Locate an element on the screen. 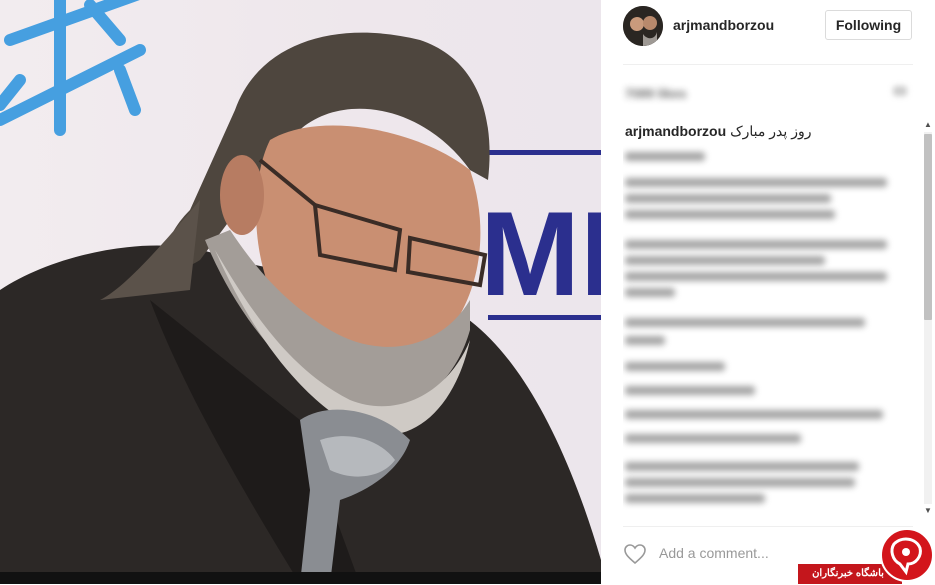  watermark-text: باشگاه خبرنگاران is located at coordinates (848, 573).